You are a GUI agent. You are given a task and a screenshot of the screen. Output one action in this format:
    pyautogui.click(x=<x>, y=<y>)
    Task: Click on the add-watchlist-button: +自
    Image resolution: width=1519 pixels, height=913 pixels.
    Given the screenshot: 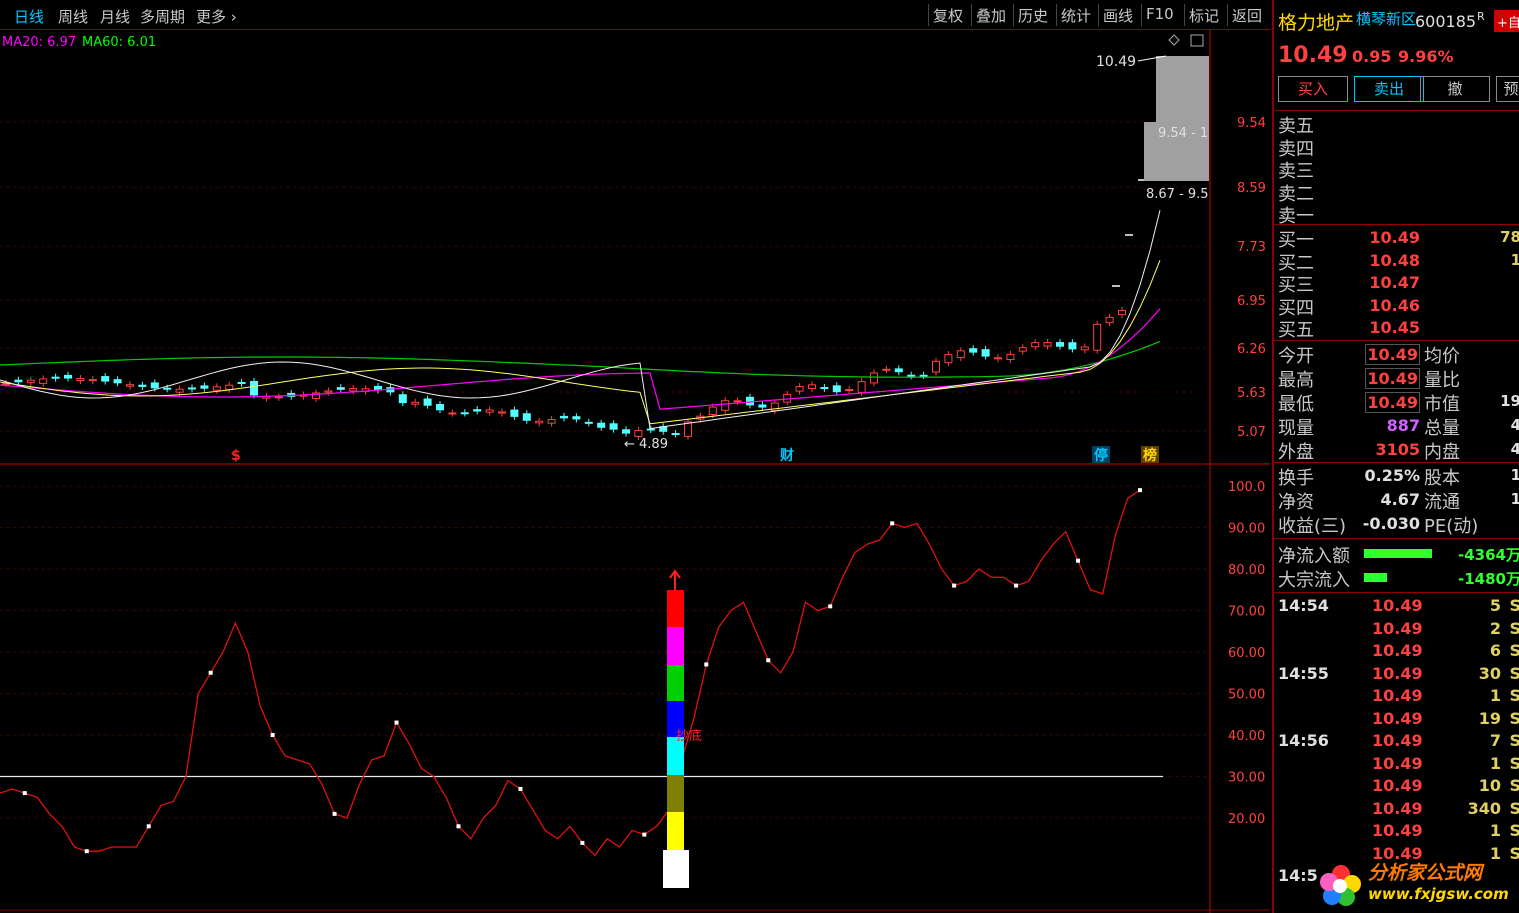 What is the action you would take?
    pyautogui.click(x=1506, y=21)
    